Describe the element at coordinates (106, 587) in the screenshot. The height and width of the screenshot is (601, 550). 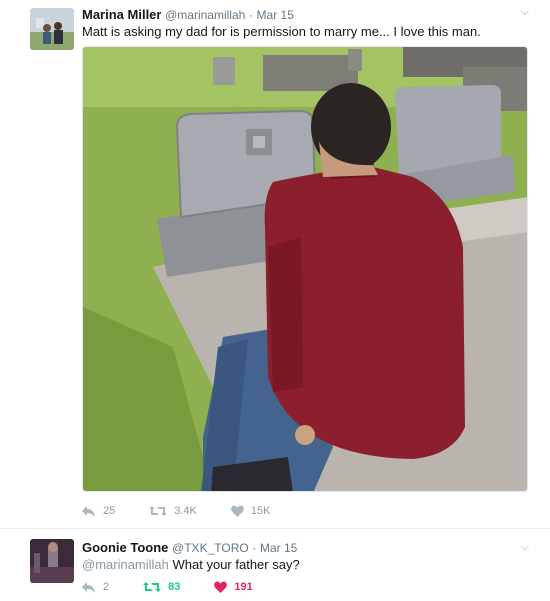
I see `reply-count: 2` at that location.